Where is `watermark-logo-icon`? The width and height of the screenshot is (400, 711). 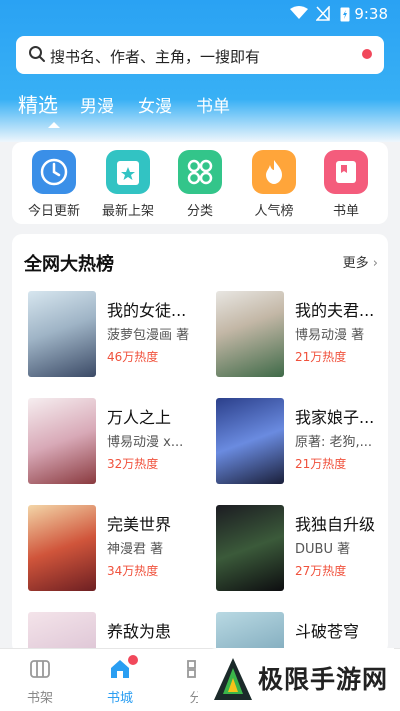
watermark-logo-icon is located at coordinates (233, 679).